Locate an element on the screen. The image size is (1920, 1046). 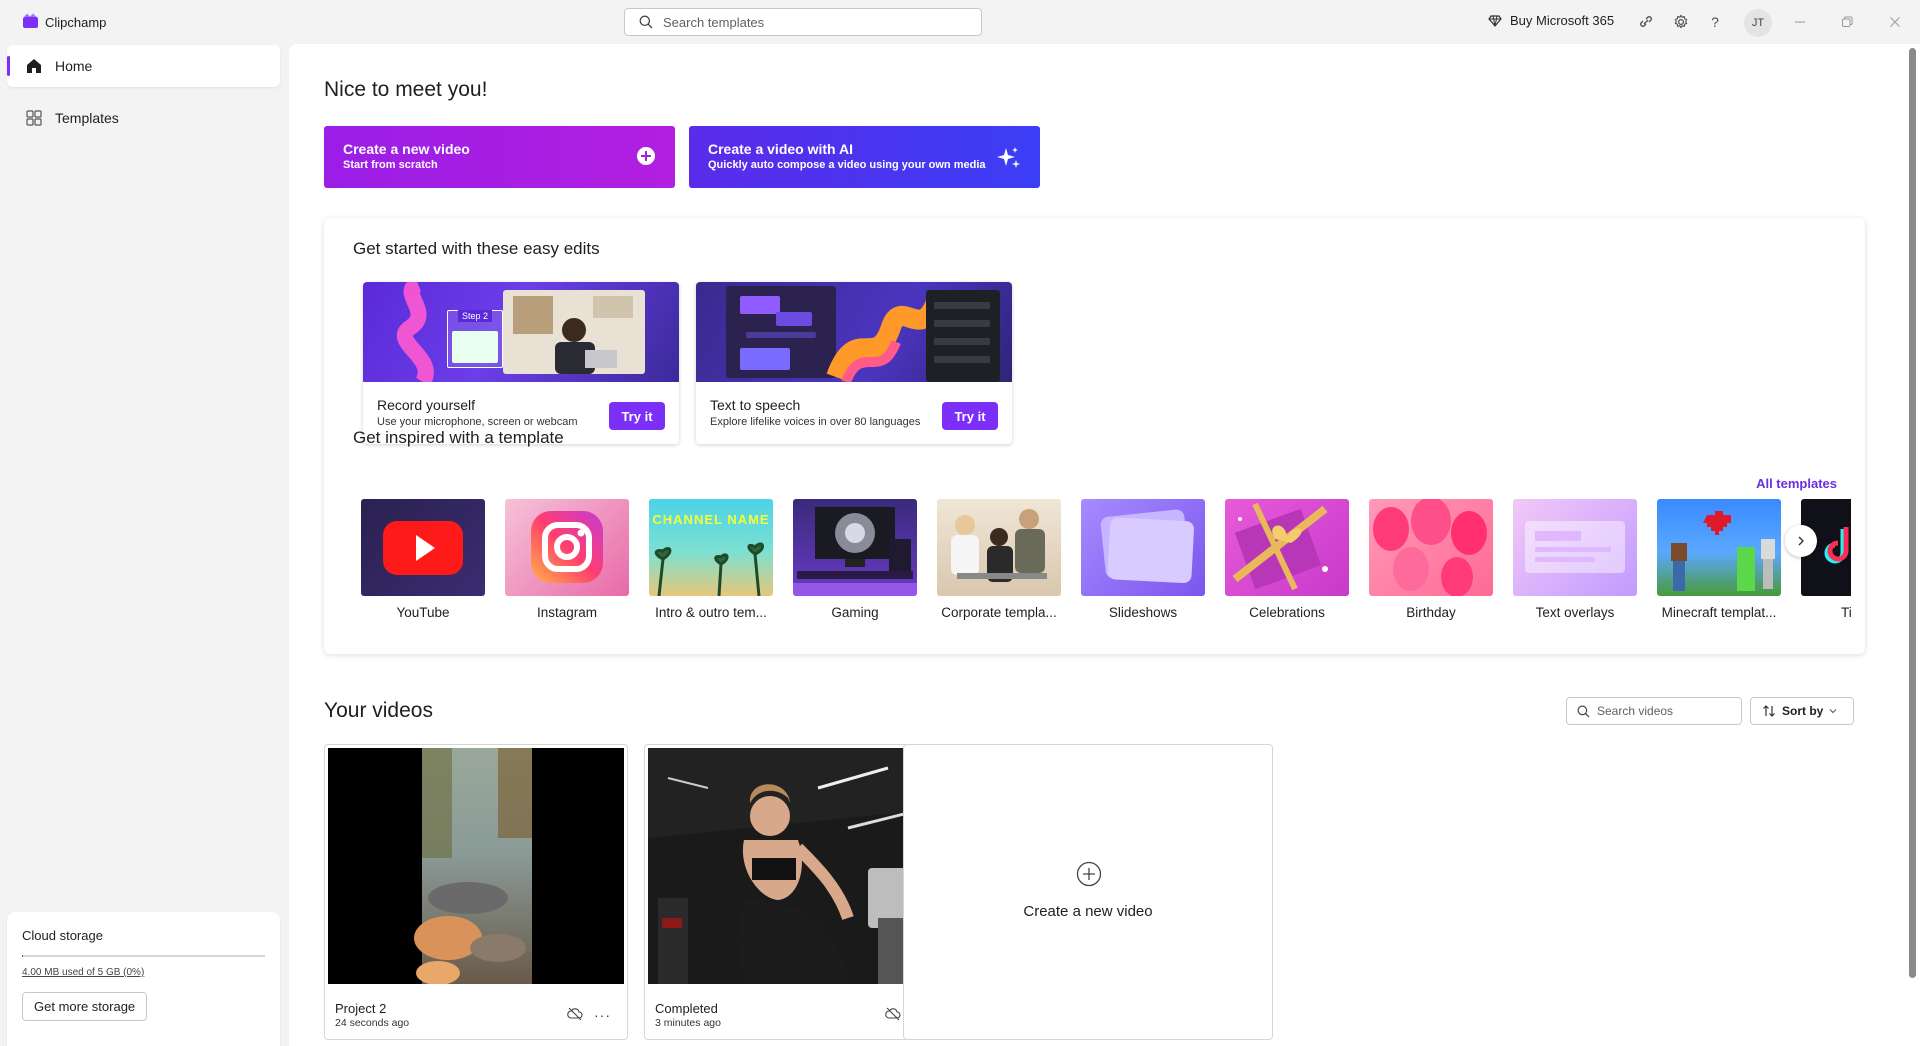
search-videos-input is located at coordinates (1667, 711).